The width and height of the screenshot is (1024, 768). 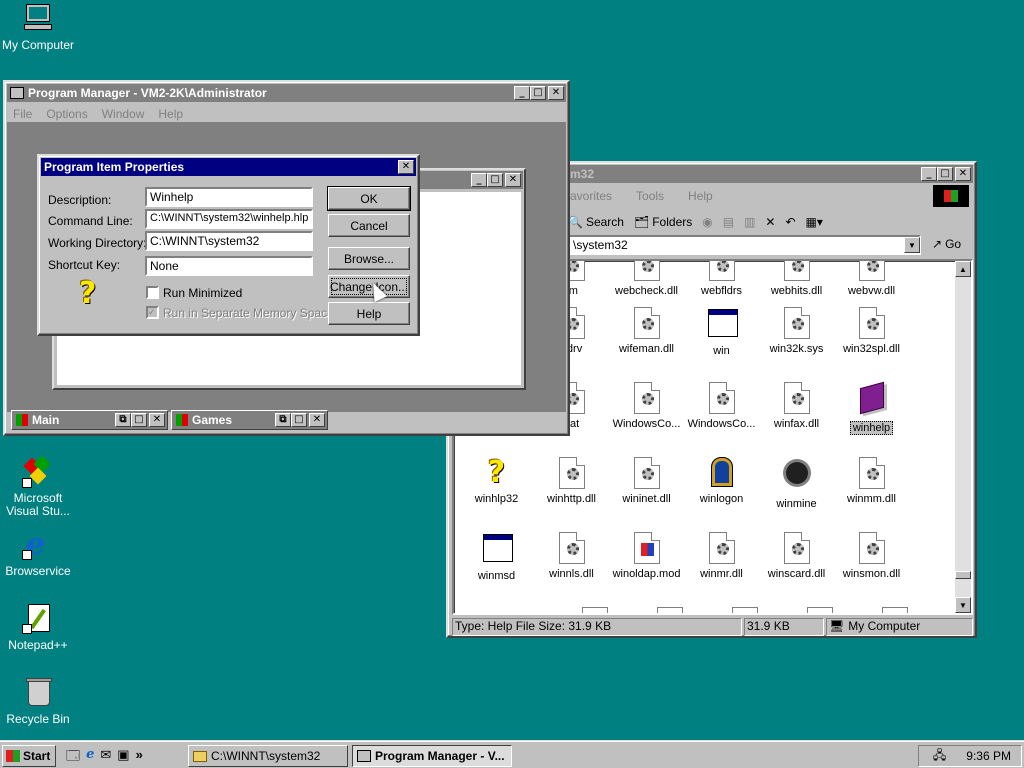 What do you see at coordinates (646, 556) in the screenshot?
I see `file-item: winoldap.mod` at bounding box center [646, 556].